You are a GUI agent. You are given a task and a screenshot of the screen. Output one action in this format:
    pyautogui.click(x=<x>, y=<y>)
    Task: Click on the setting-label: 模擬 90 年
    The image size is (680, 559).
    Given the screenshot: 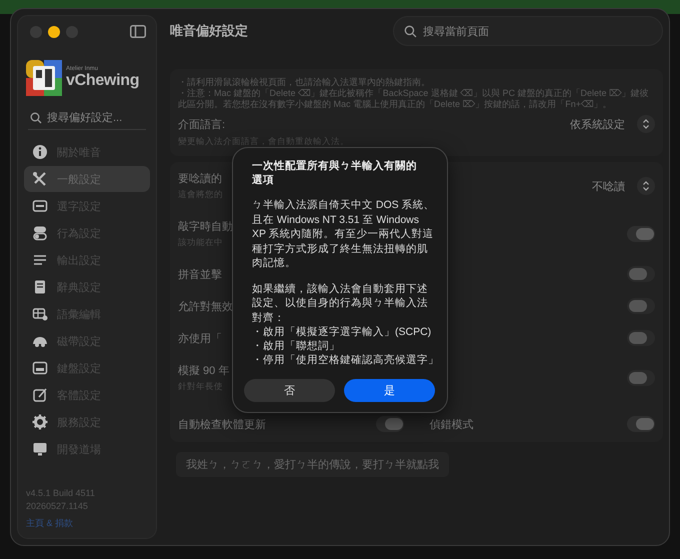 What is the action you would take?
    pyautogui.click(x=204, y=371)
    